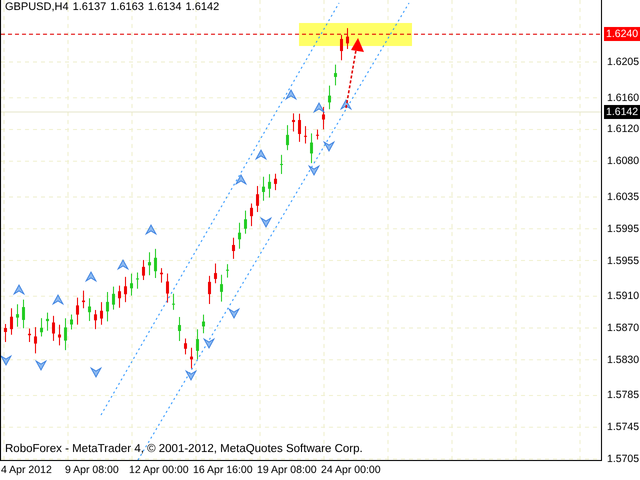 The image size is (640, 480). I want to click on time-label: 12 Apr 00:00, so click(159, 470).